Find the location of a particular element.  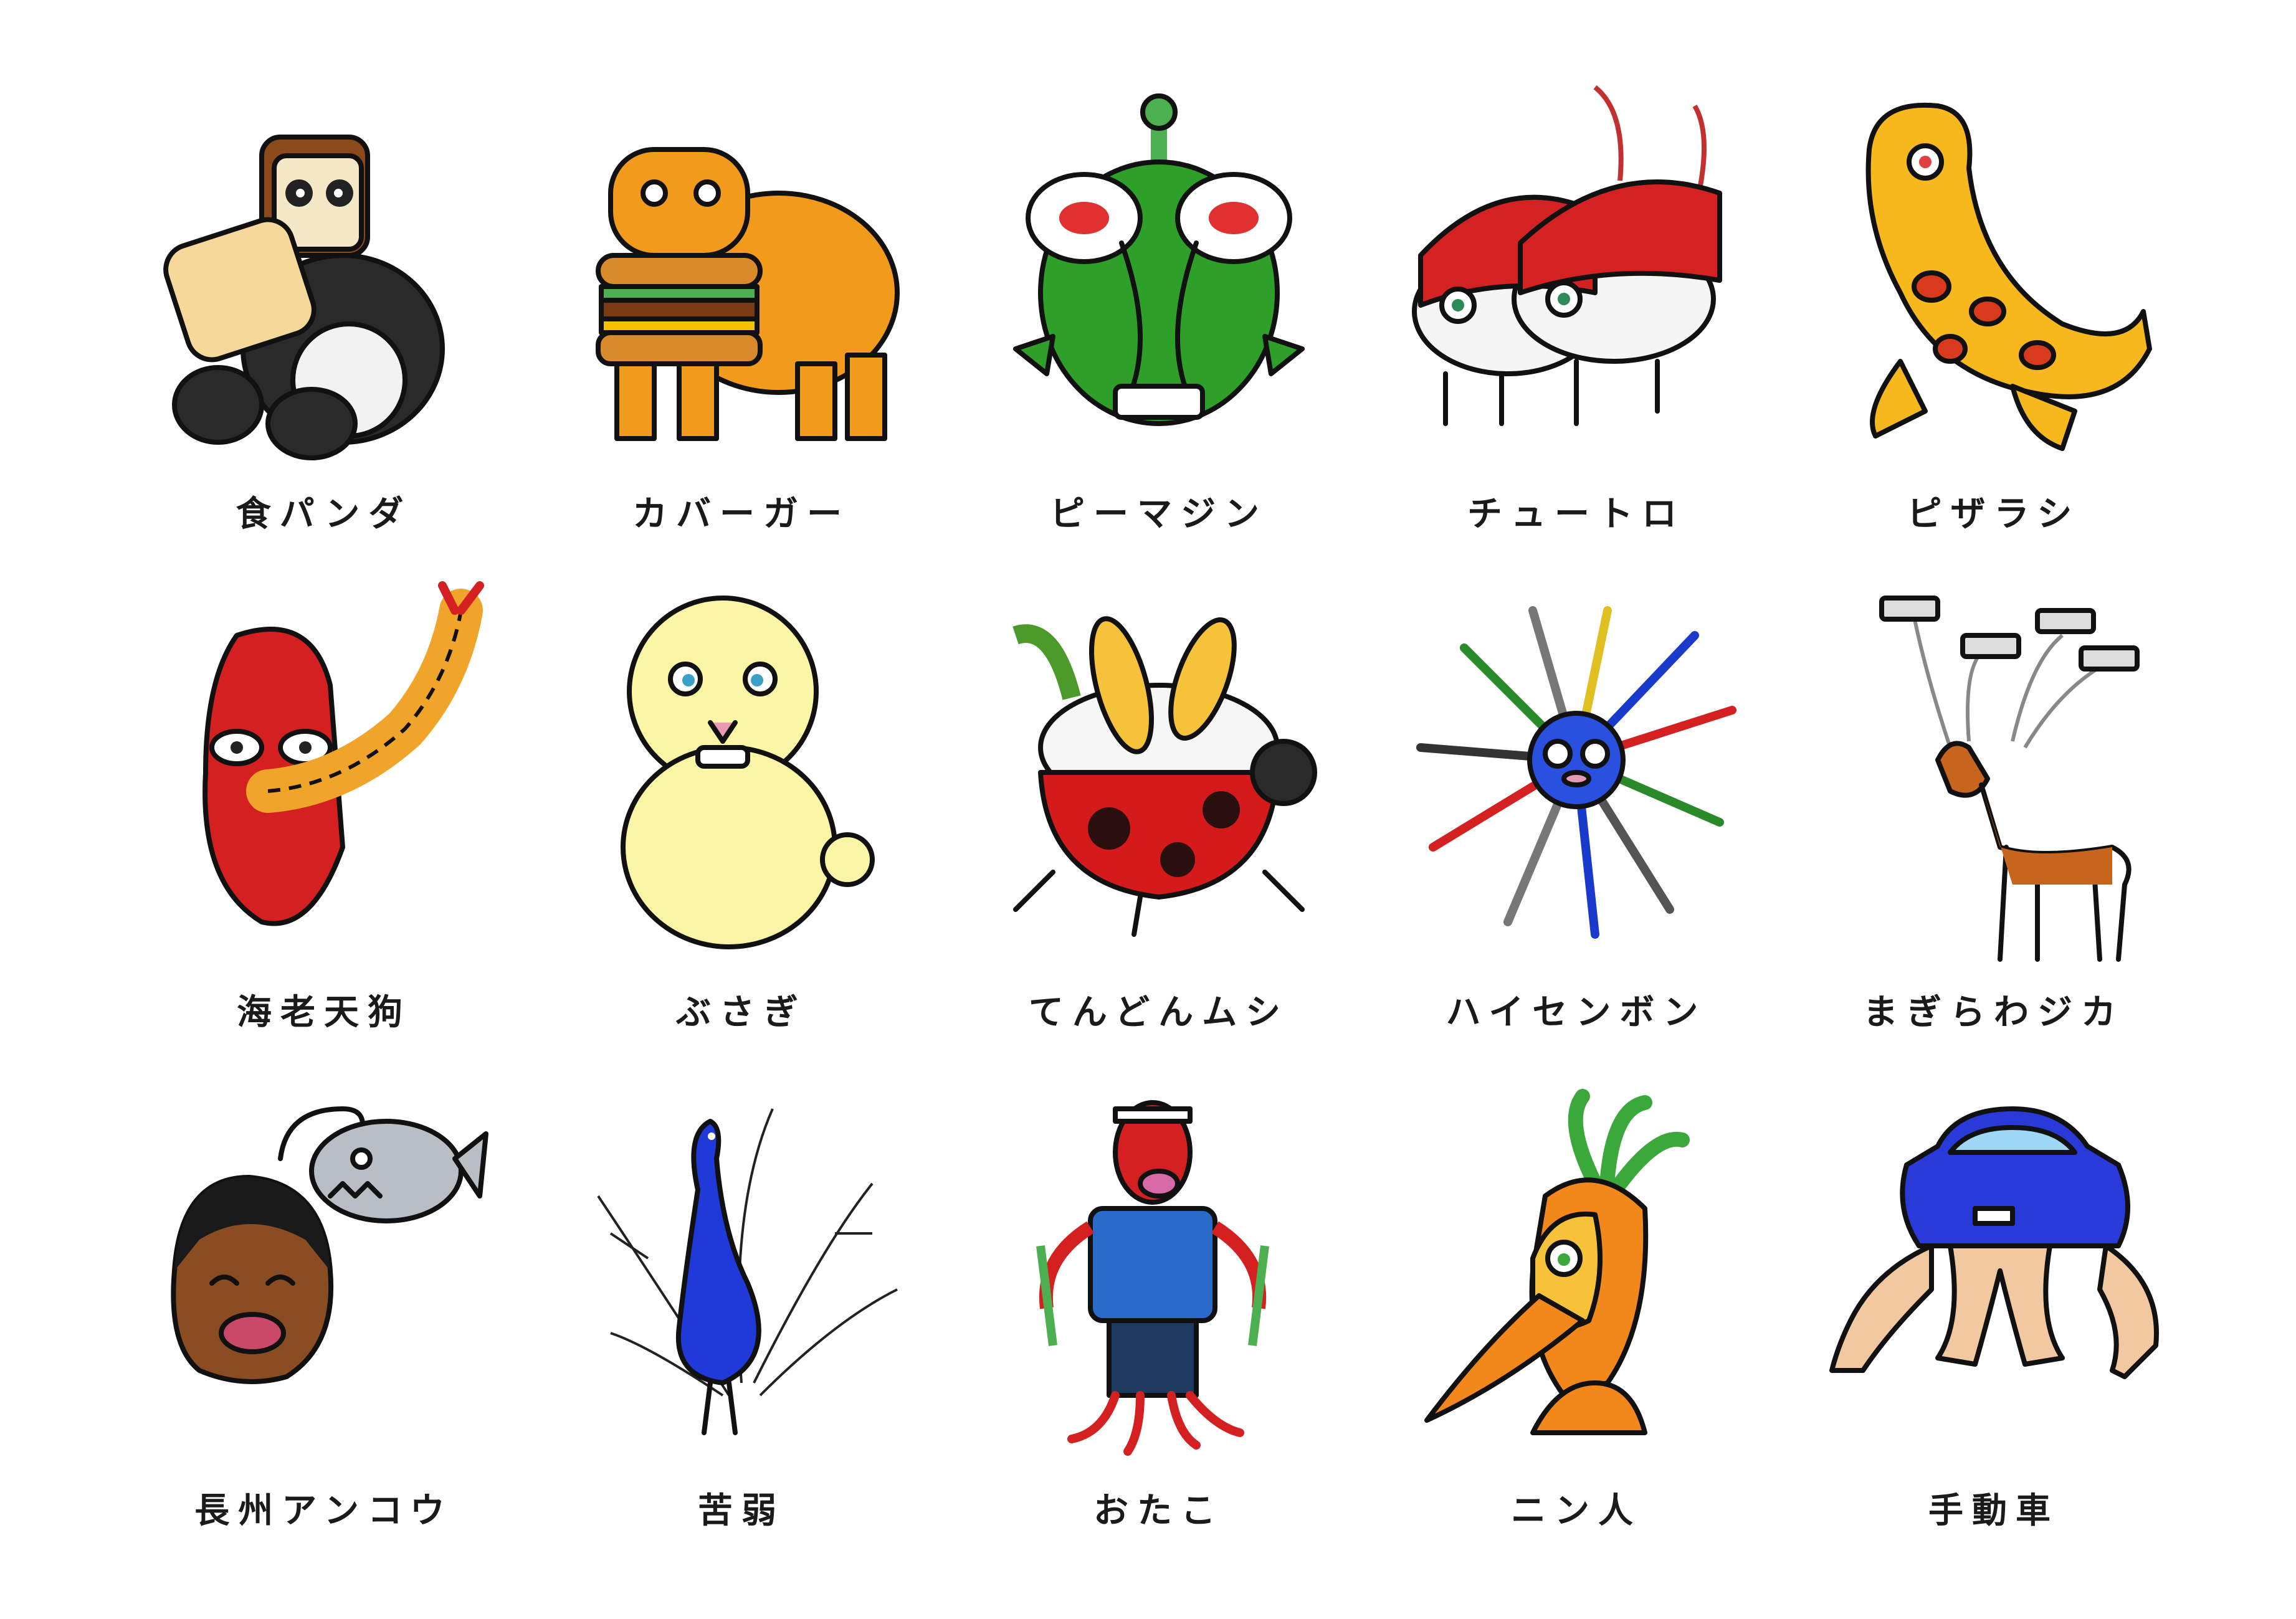

creature-card: 食パンダ is located at coordinates (324, 324).